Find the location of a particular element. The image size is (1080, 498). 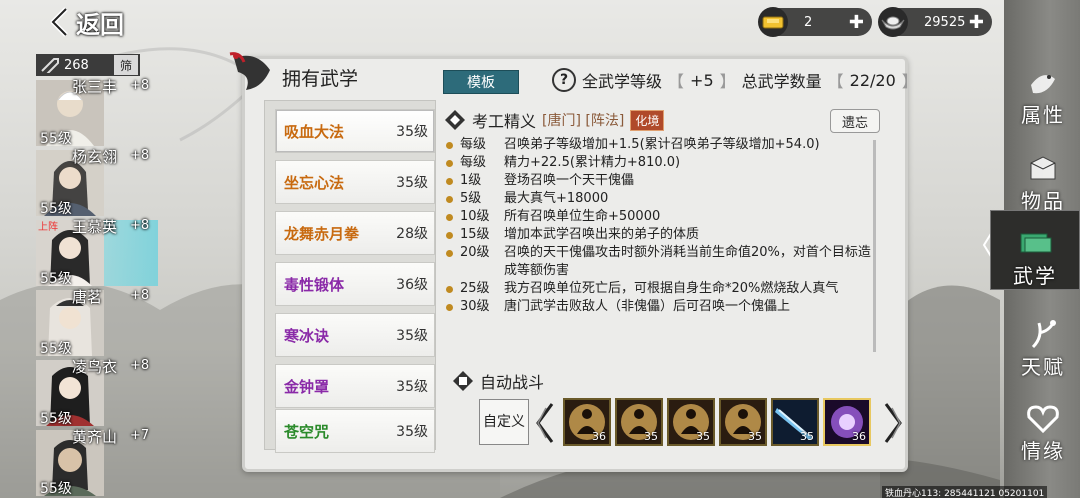

filter-button: 筛 is located at coordinates (126, 65).